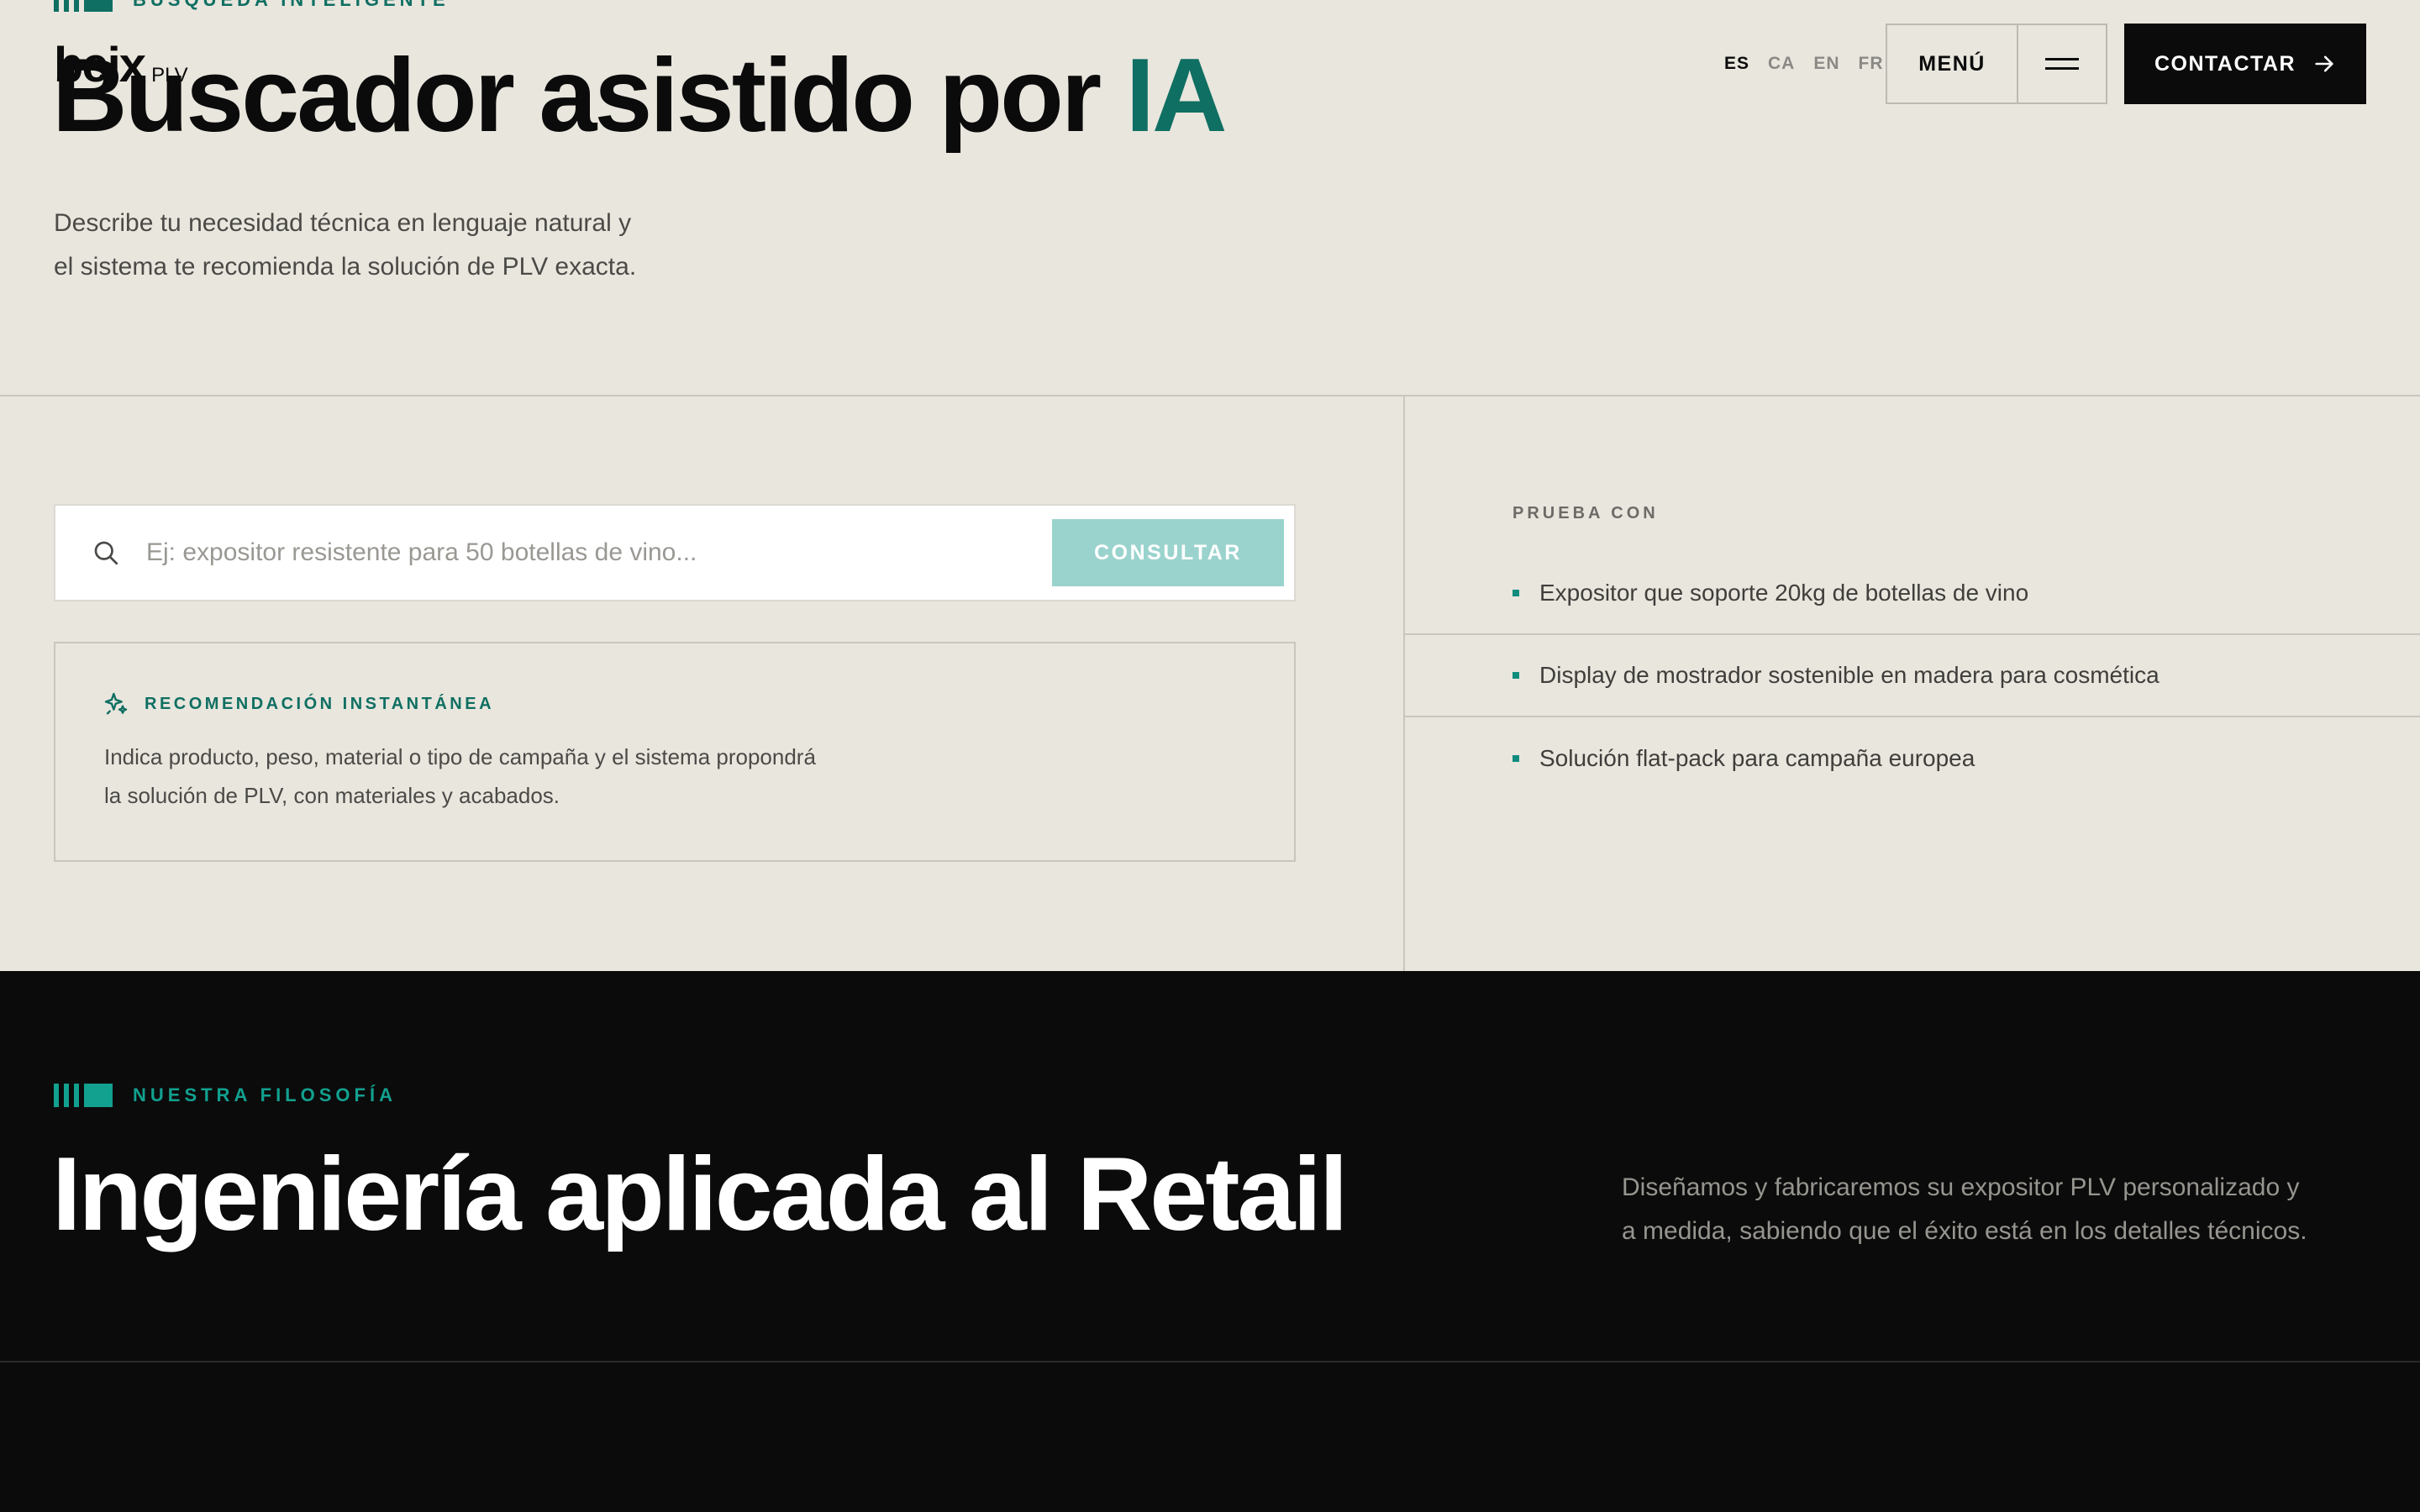 The image size is (2420, 1512). I want to click on search-bar: CONSULTAR, so click(675, 552).